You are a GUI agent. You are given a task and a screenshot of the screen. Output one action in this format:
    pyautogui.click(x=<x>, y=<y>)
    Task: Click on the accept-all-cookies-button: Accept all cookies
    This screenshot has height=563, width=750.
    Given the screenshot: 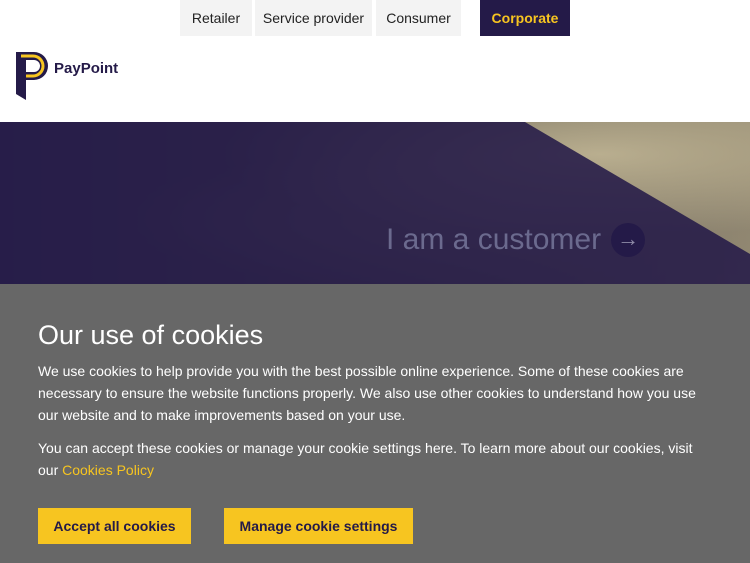 What is the action you would take?
    pyautogui.click(x=114, y=526)
    